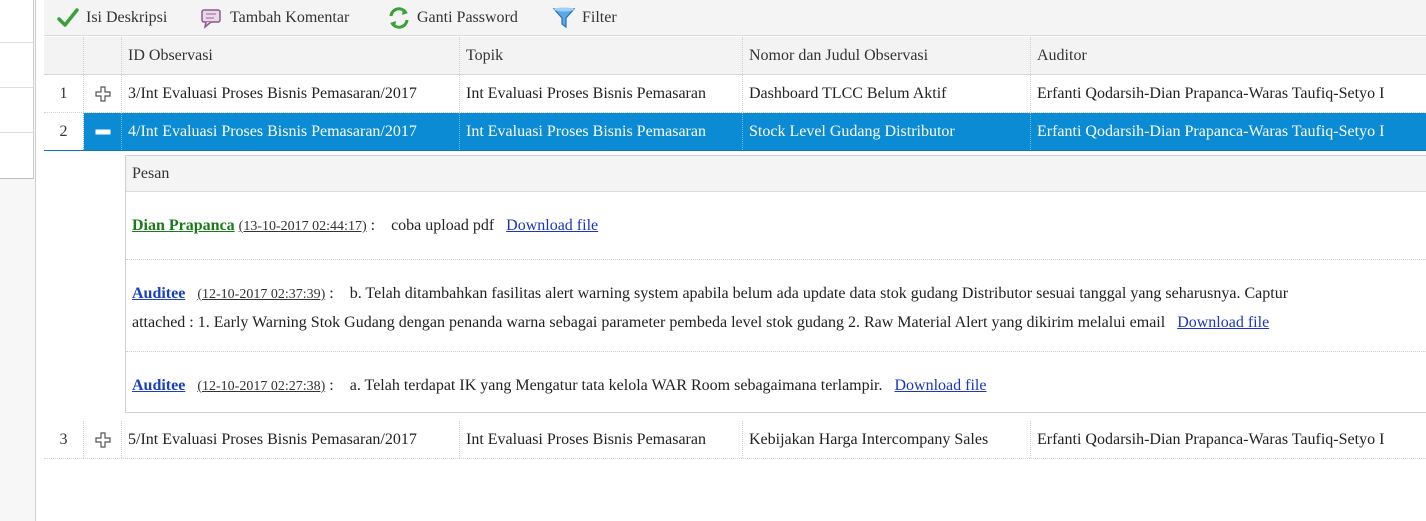 The height and width of the screenshot is (521, 1426). Describe the element at coordinates (776, 174) in the screenshot. I see `message-panel-header: Pesan` at that location.